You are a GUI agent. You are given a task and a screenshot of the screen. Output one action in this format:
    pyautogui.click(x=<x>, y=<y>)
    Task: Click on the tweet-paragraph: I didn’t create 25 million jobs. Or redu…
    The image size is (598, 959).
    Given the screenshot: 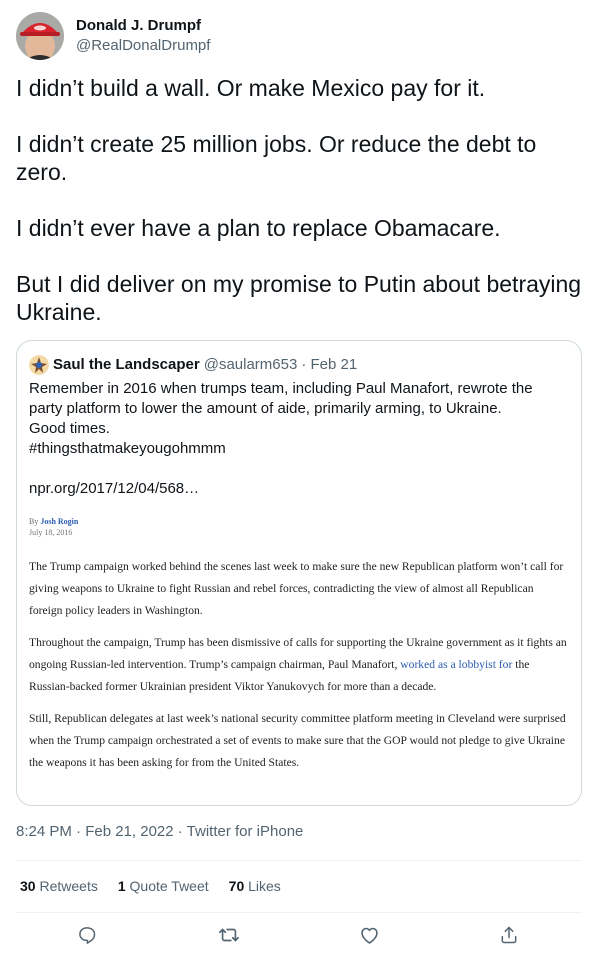 What is the action you would take?
    pyautogui.click(x=276, y=158)
    